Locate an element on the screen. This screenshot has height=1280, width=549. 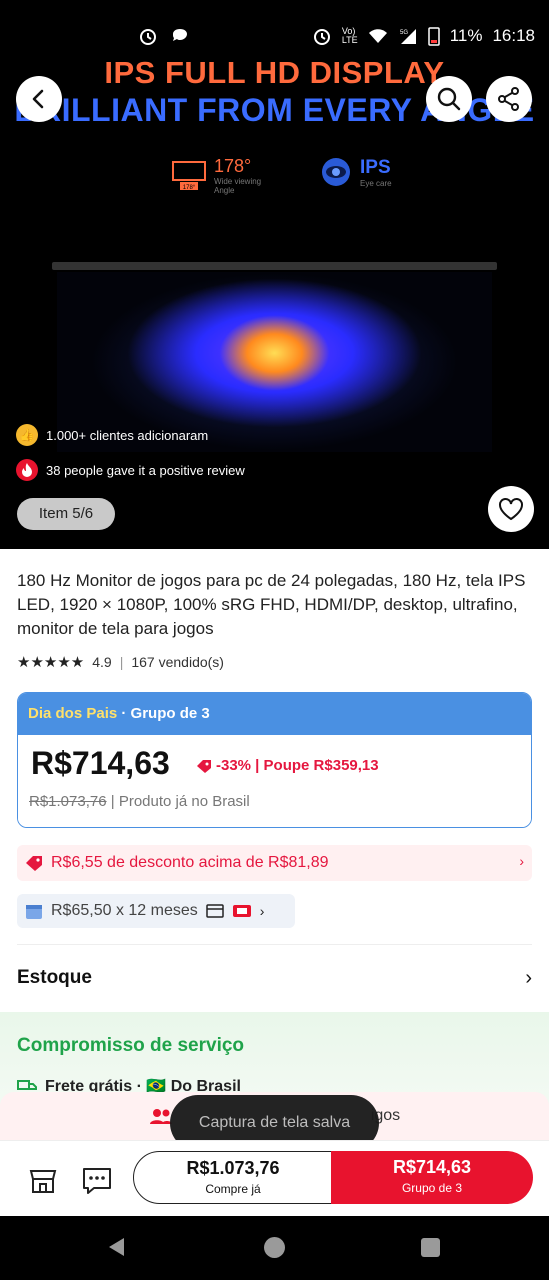
promo-header: Dia dos Pais · Grupo de 3 is located at coordinates (274, 714).